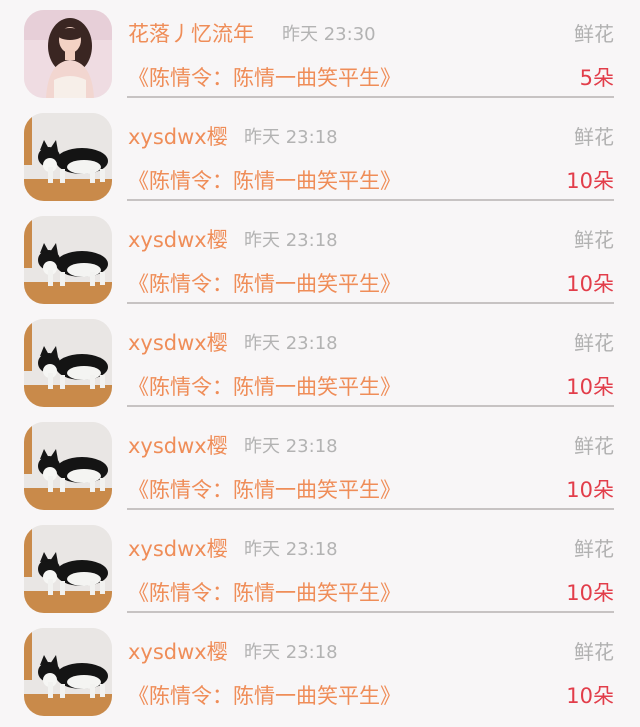 This screenshot has height=727, width=640. Describe the element at coordinates (320, 51) in the screenshot. I see `gift-record-row: 花落丿忆流年 昨天 23:30 鲜花 《陈情令：陈情一曲笑平生》 5朵` at that location.